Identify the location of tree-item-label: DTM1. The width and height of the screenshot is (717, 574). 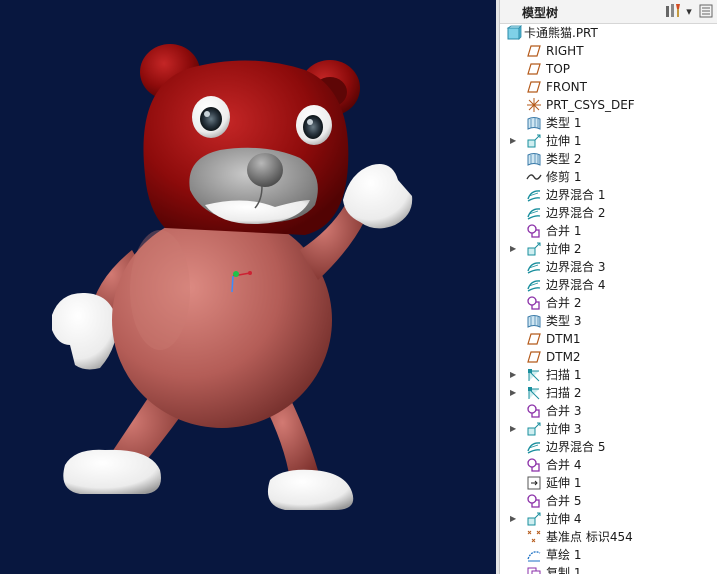
(563, 339).